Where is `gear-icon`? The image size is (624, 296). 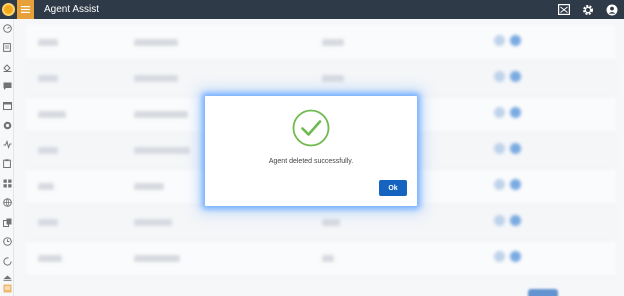 gear-icon is located at coordinates (587, 9).